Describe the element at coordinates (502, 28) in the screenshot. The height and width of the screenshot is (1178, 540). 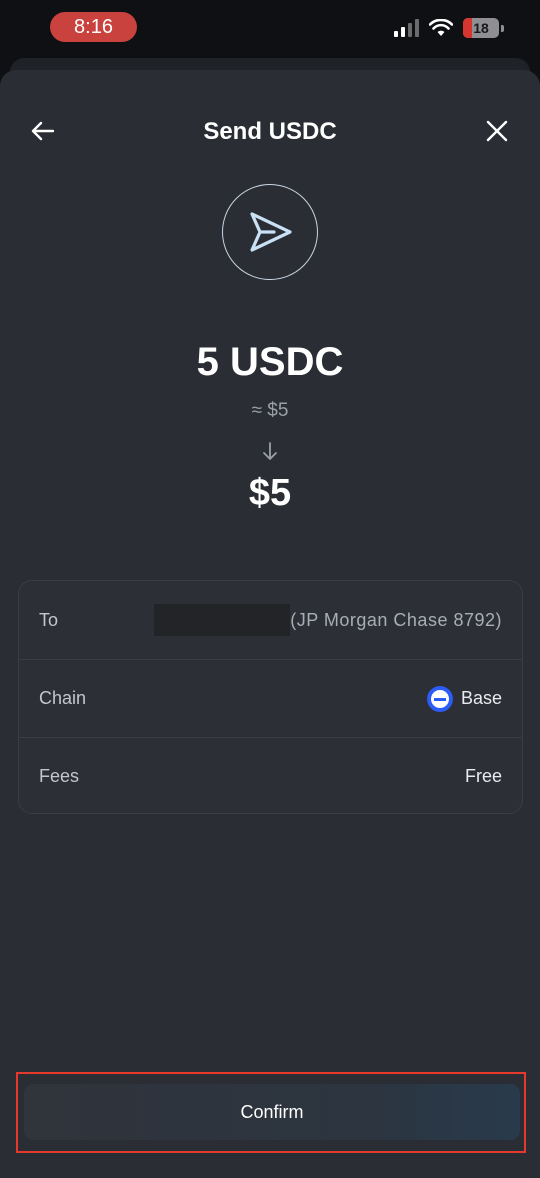
I see `battery-tip` at that location.